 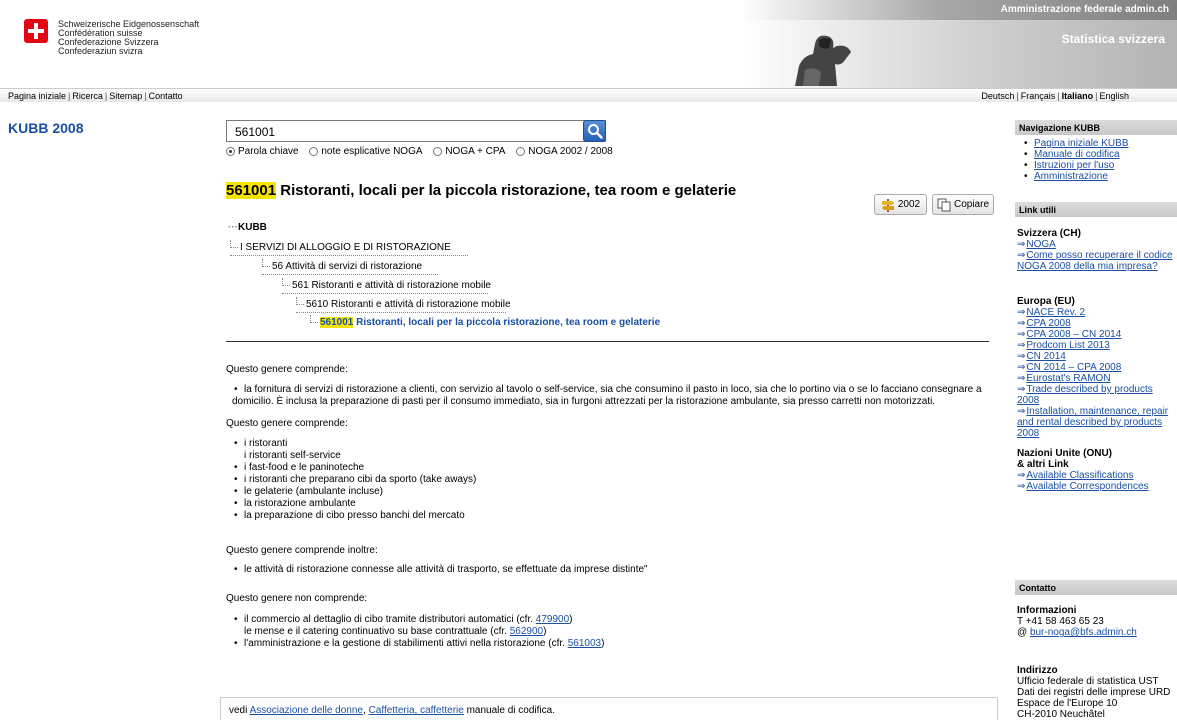 What do you see at coordinates (1060, 621) in the screenshot?
I see `contact-phone: T +41 58 463 65 23` at bounding box center [1060, 621].